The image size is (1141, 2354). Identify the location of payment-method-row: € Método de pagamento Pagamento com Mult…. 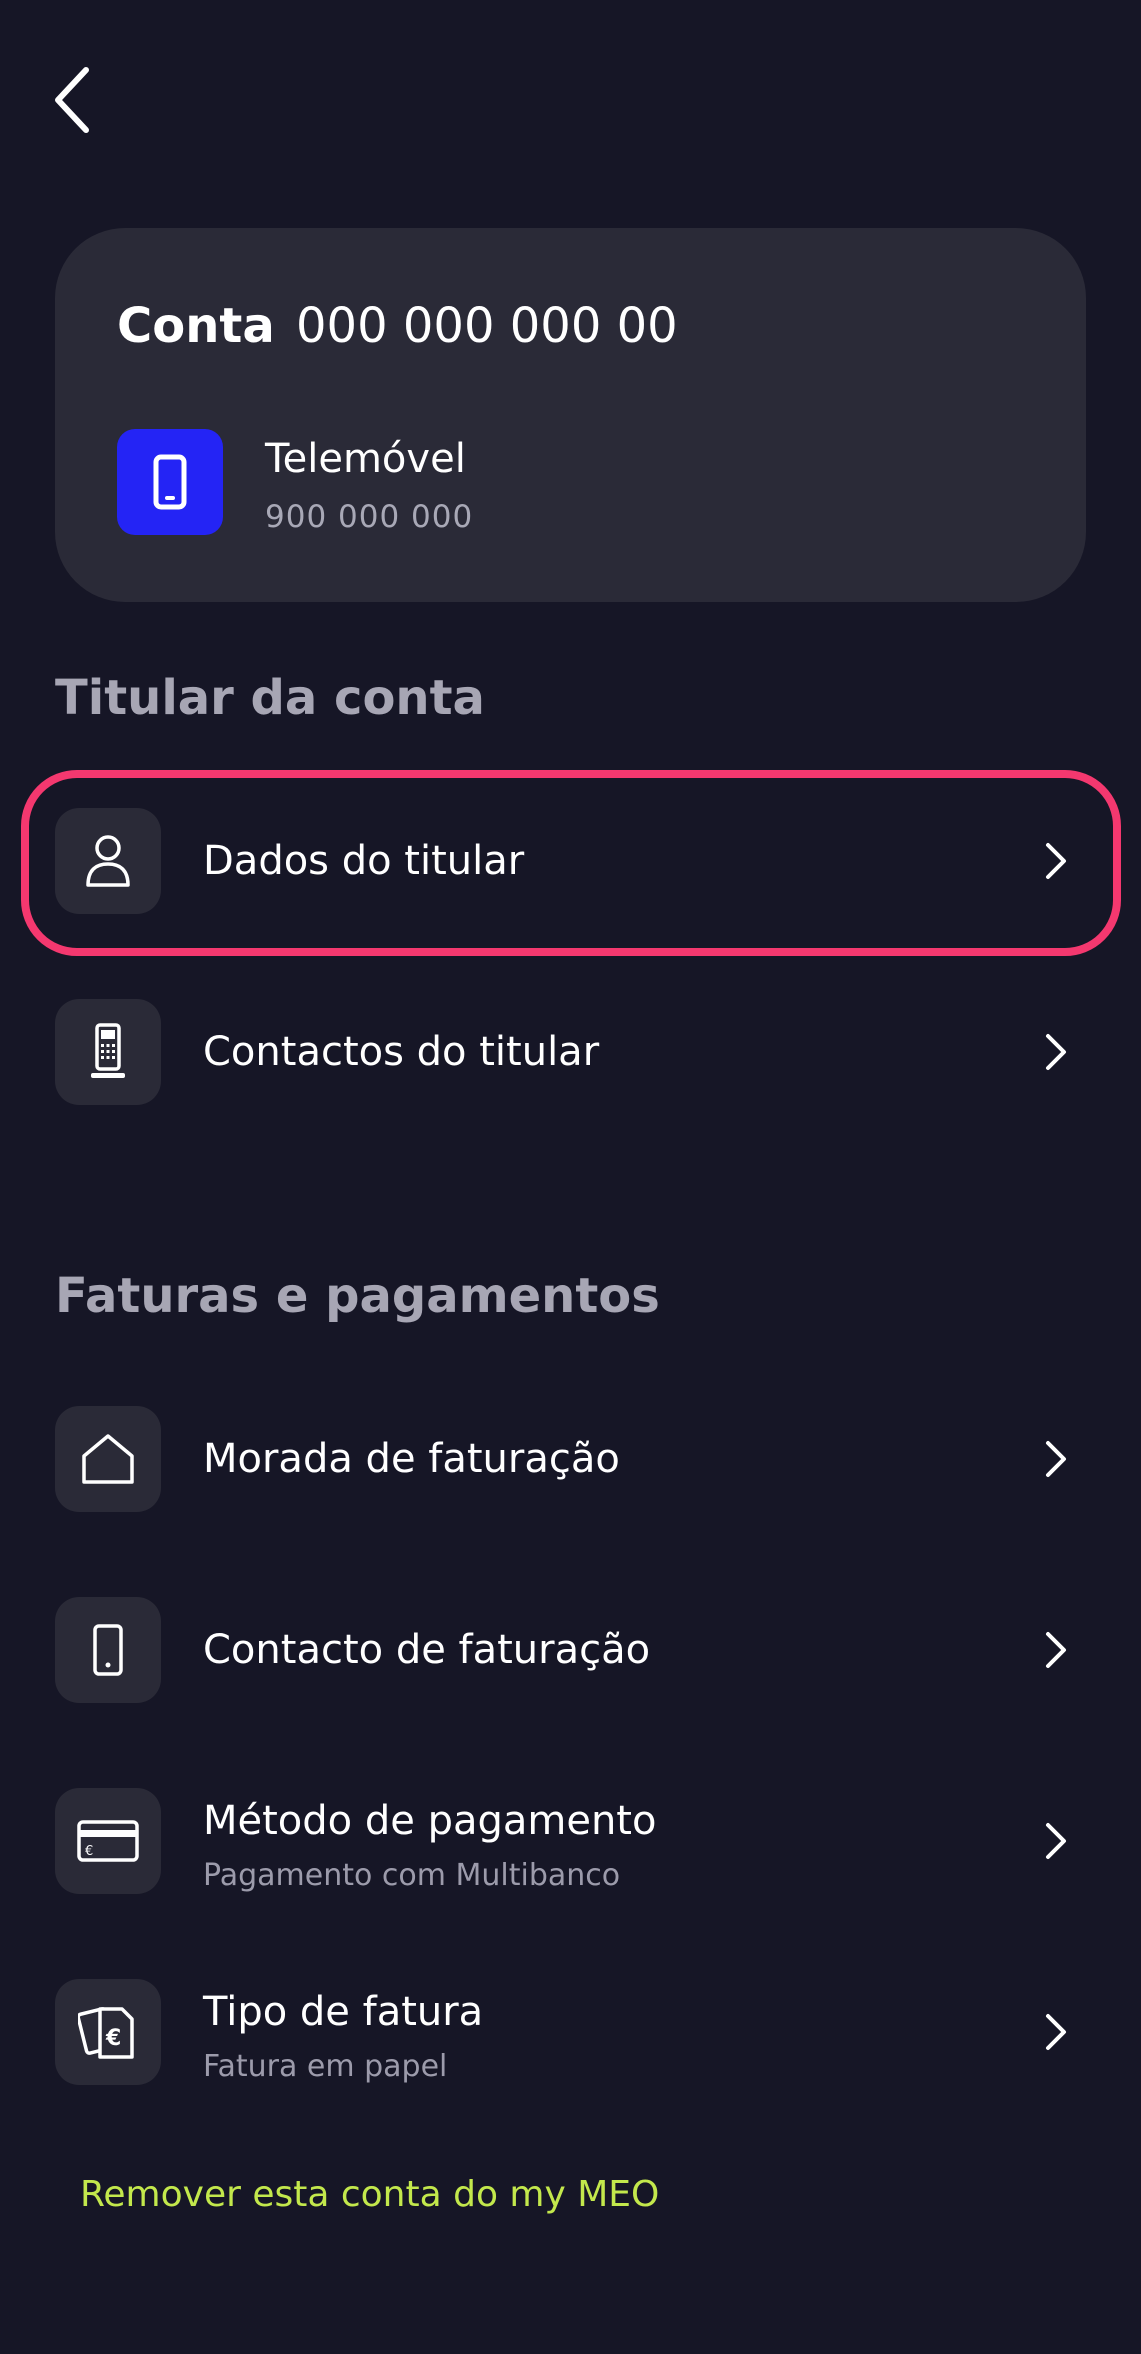
(570, 1841).